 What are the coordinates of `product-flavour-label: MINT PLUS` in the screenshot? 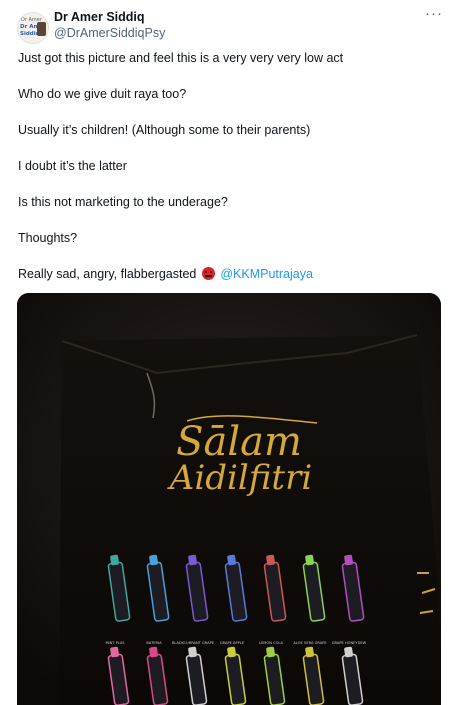 It's located at (115, 643).